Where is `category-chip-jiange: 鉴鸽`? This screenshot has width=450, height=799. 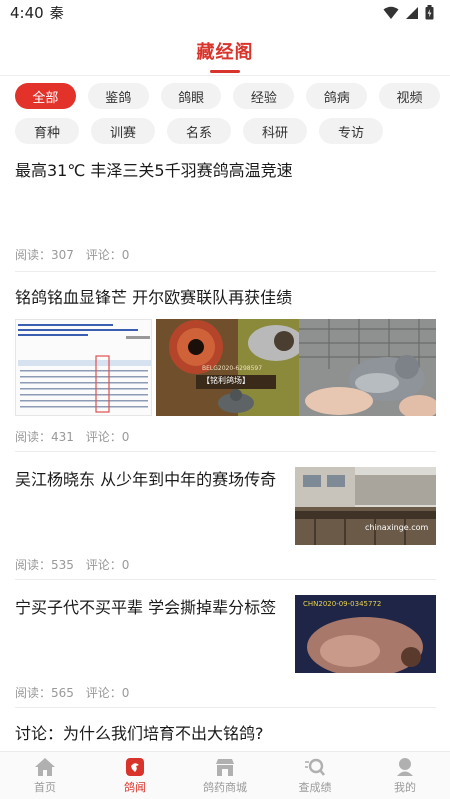
category-chip-jiange: 鉴鸽 is located at coordinates (118, 96).